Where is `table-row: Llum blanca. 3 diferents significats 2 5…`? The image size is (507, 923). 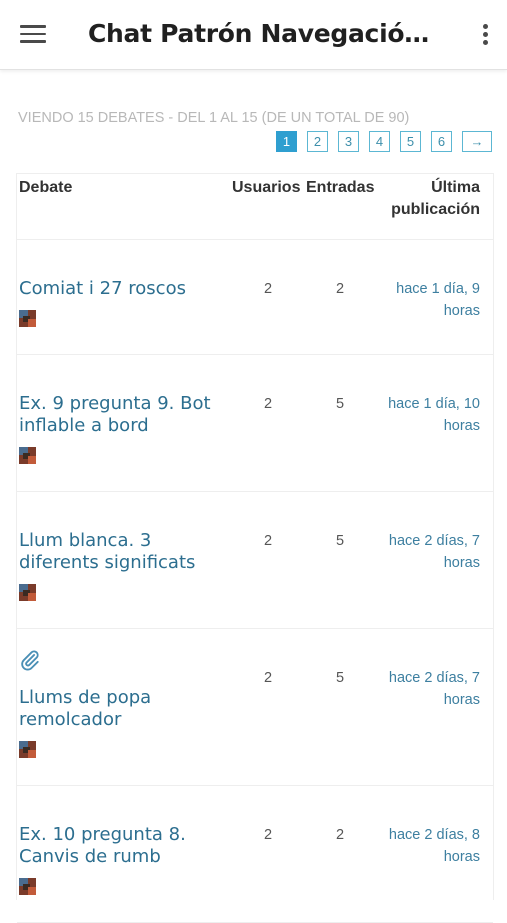
table-row: Llum blanca. 3 diferents significats 2 5… is located at coordinates (255, 560).